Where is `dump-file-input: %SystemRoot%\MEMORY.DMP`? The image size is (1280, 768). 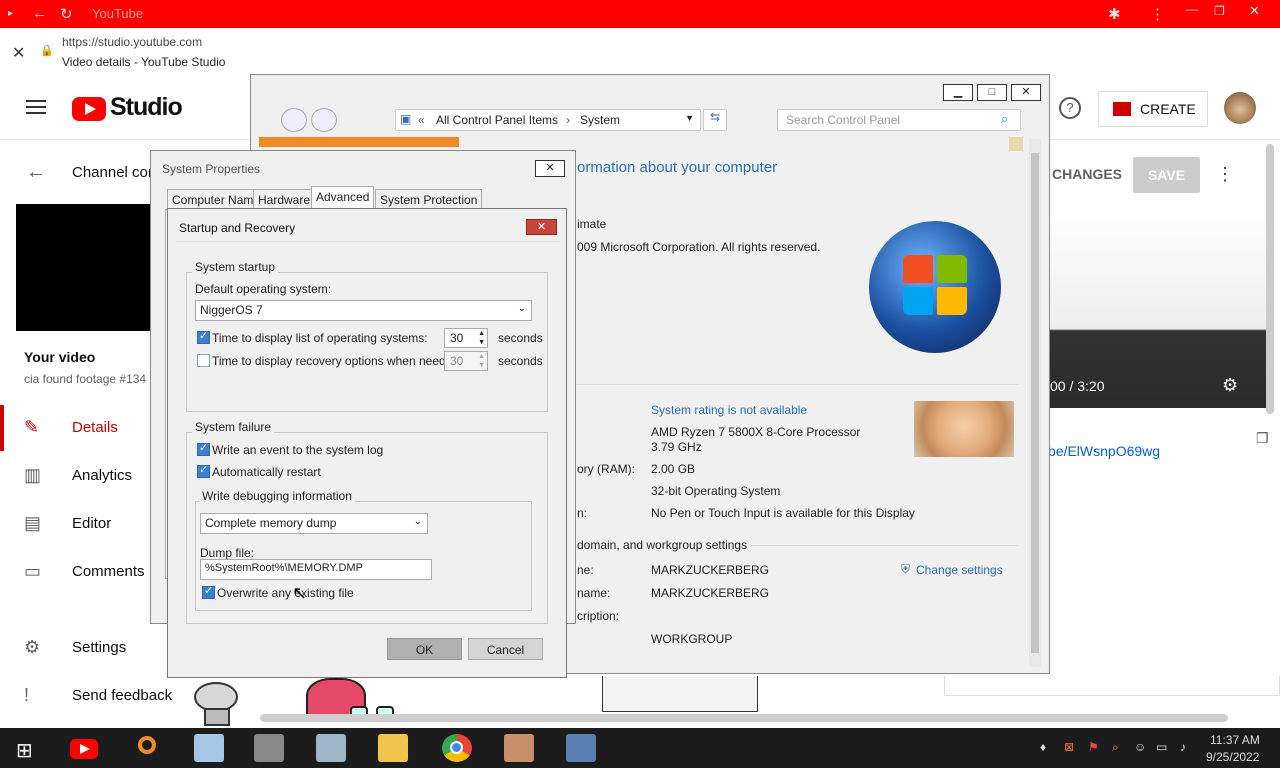 dump-file-input: %SystemRoot%\MEMORY.DMP is located at coordinates (316, 569).